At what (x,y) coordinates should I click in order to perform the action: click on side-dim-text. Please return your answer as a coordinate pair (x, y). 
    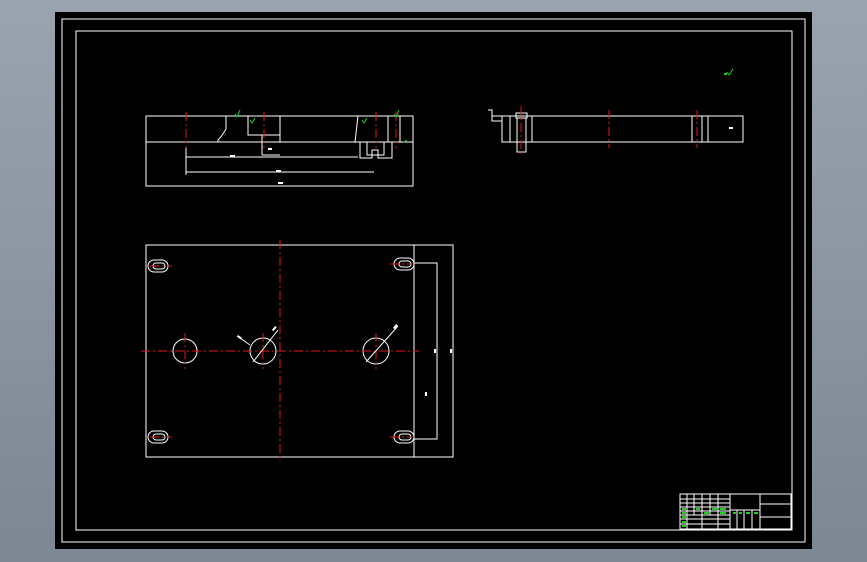
    Looking at the image, I should click on (731, 128).